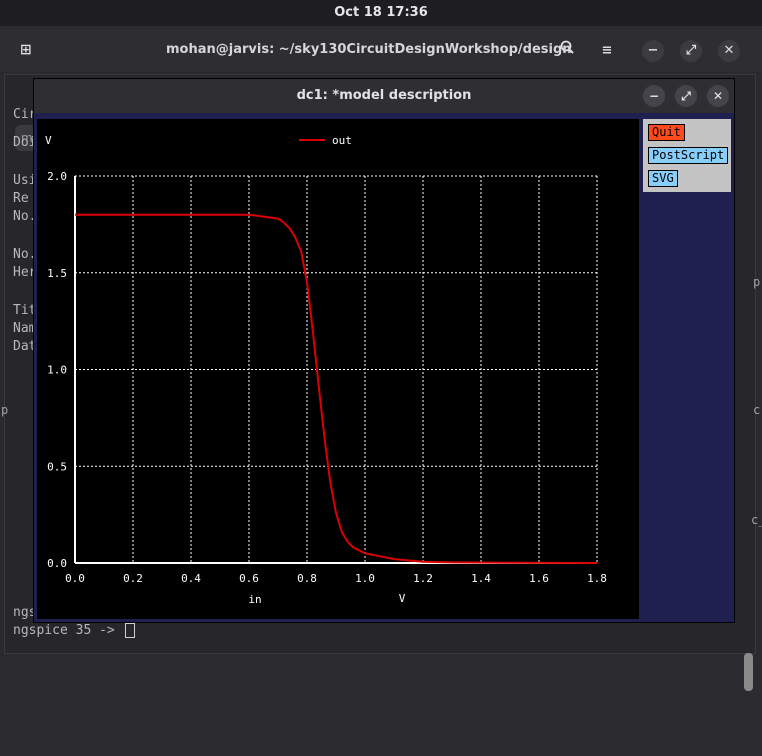 The height and width of the screenshot is (756, 762). I want to click on plot-window-header: dc1: *model description − ⤢ ✕, so click(384, 96).